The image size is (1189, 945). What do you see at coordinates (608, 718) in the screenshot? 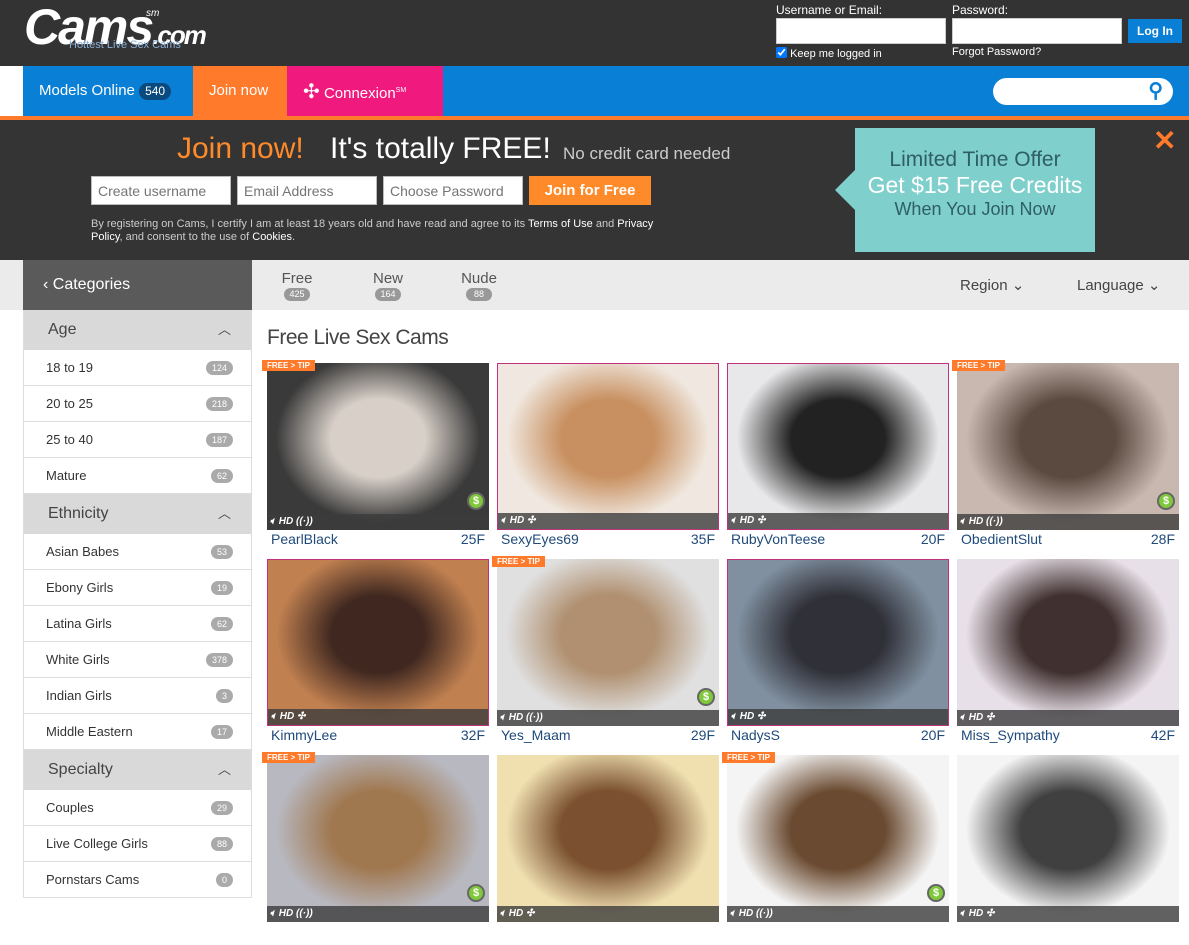
I see `feature-bar: 🔈︎ HD ((·))` at bounding box center [608, 718].